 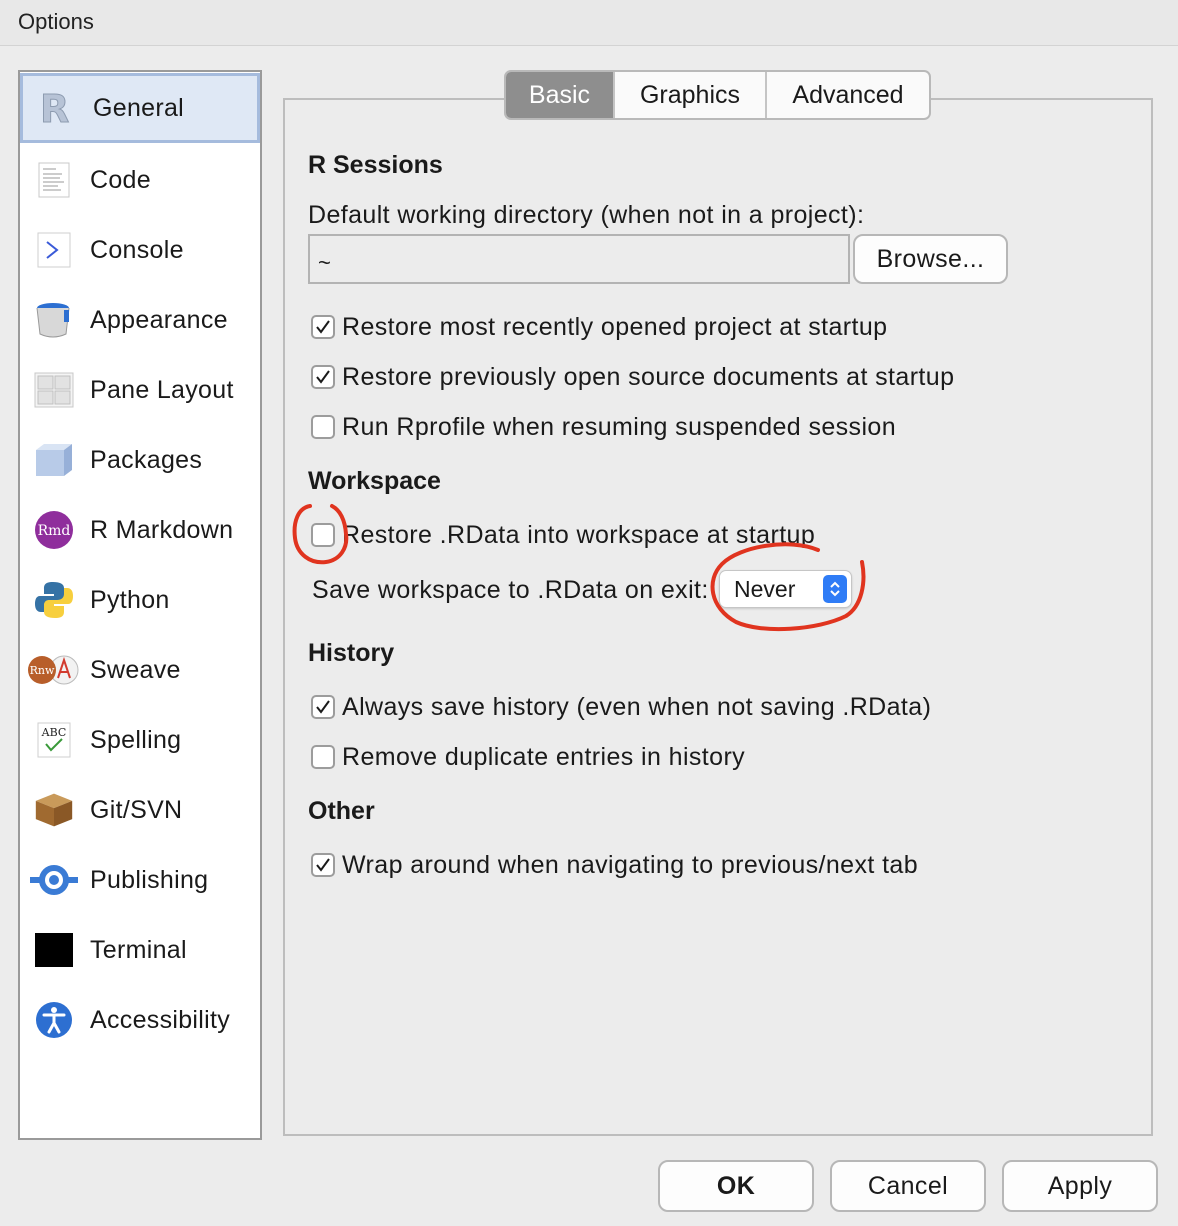 What do you see at coordinates (835, 589) in the screenshot?
I see `select-arrows-icon` at bounding box center [835, 589].